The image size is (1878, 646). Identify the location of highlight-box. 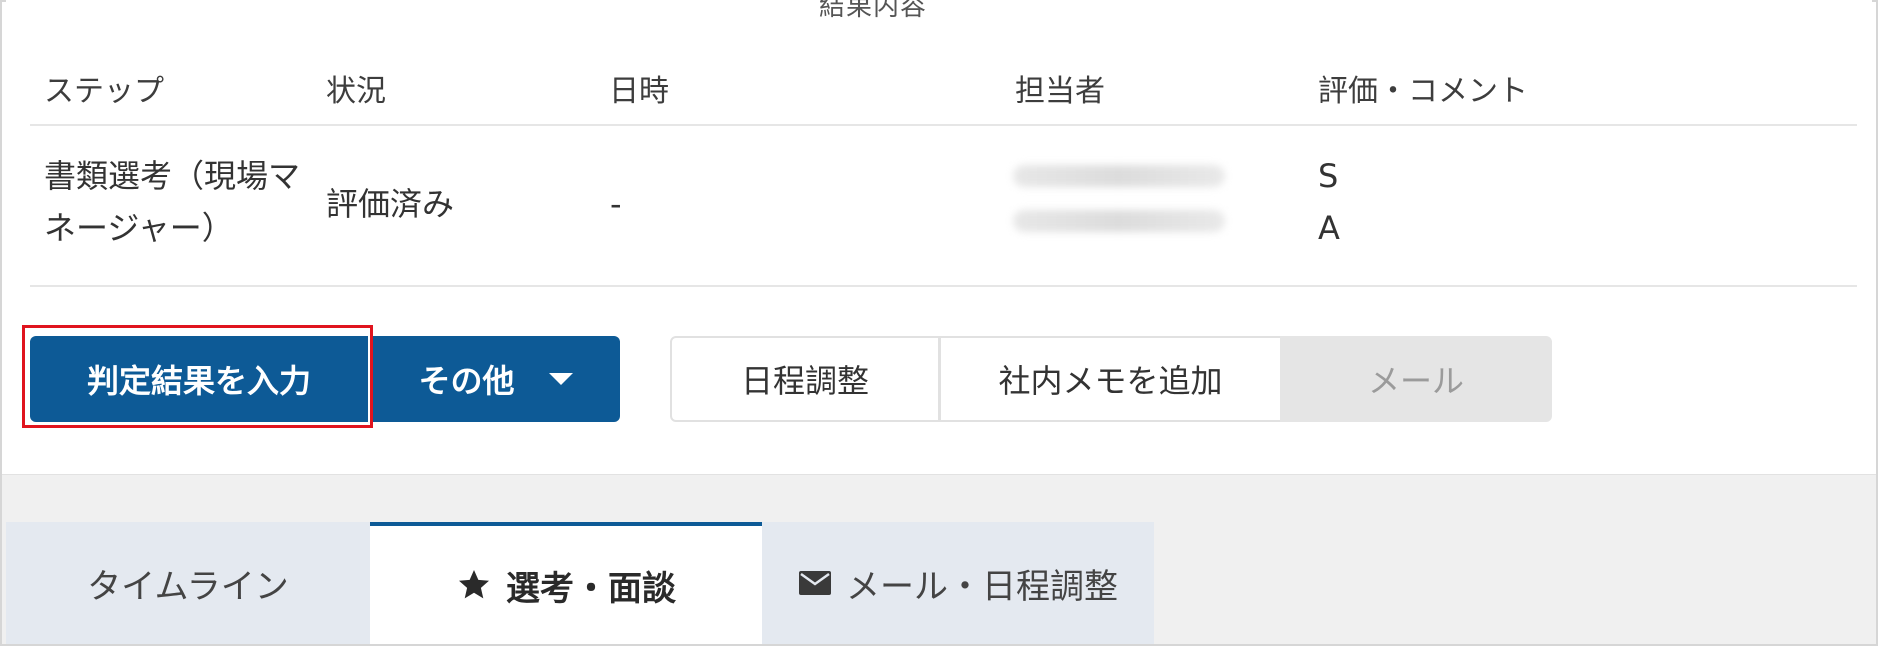
(197, 376).